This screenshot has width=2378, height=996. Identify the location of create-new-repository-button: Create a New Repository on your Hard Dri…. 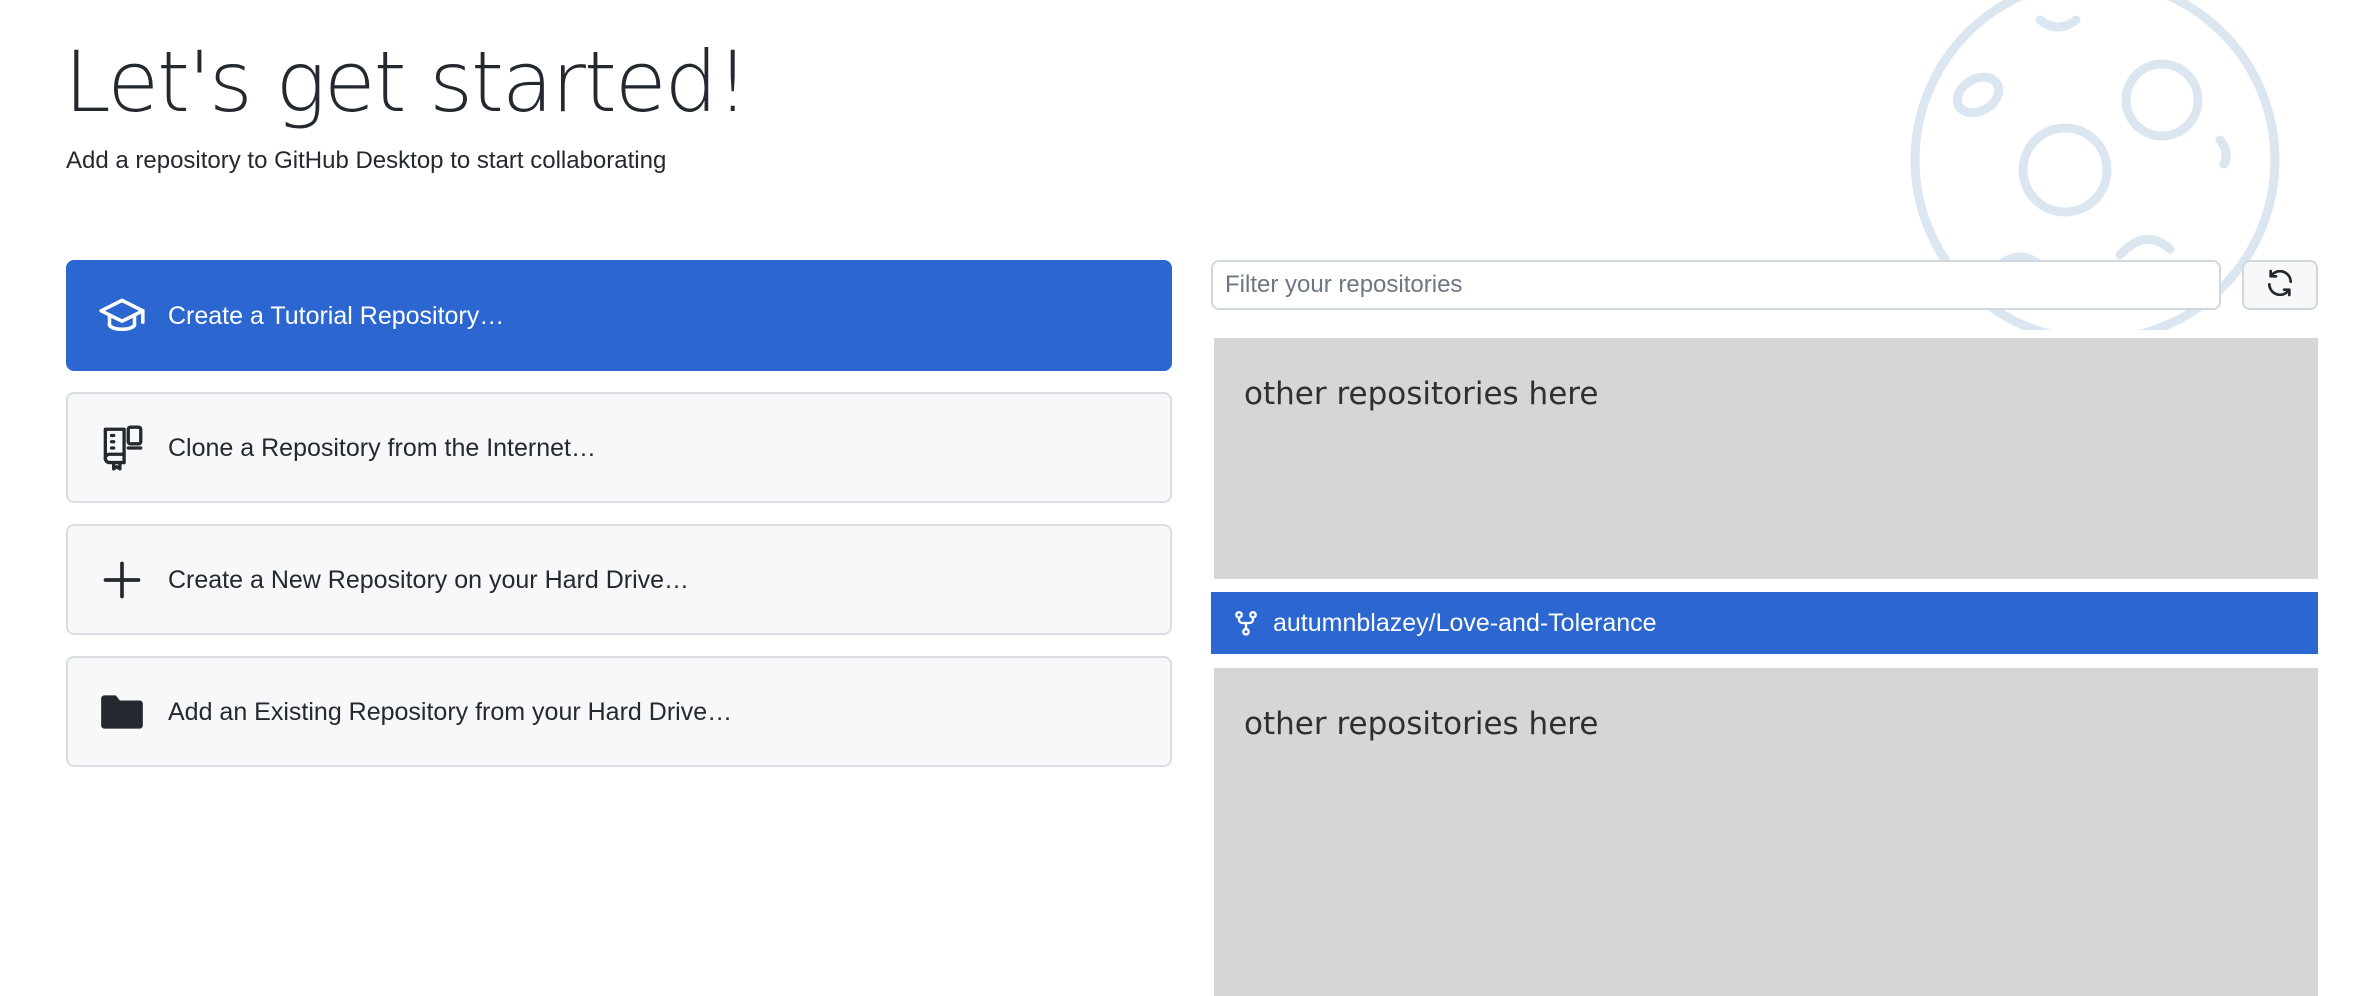
(619, 579).